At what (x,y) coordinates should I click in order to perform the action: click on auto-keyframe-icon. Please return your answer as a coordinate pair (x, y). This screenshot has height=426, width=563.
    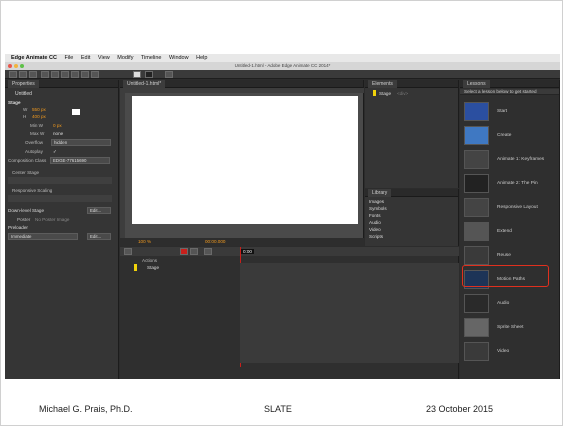
    Looking at the image, I should click on (184, 251).